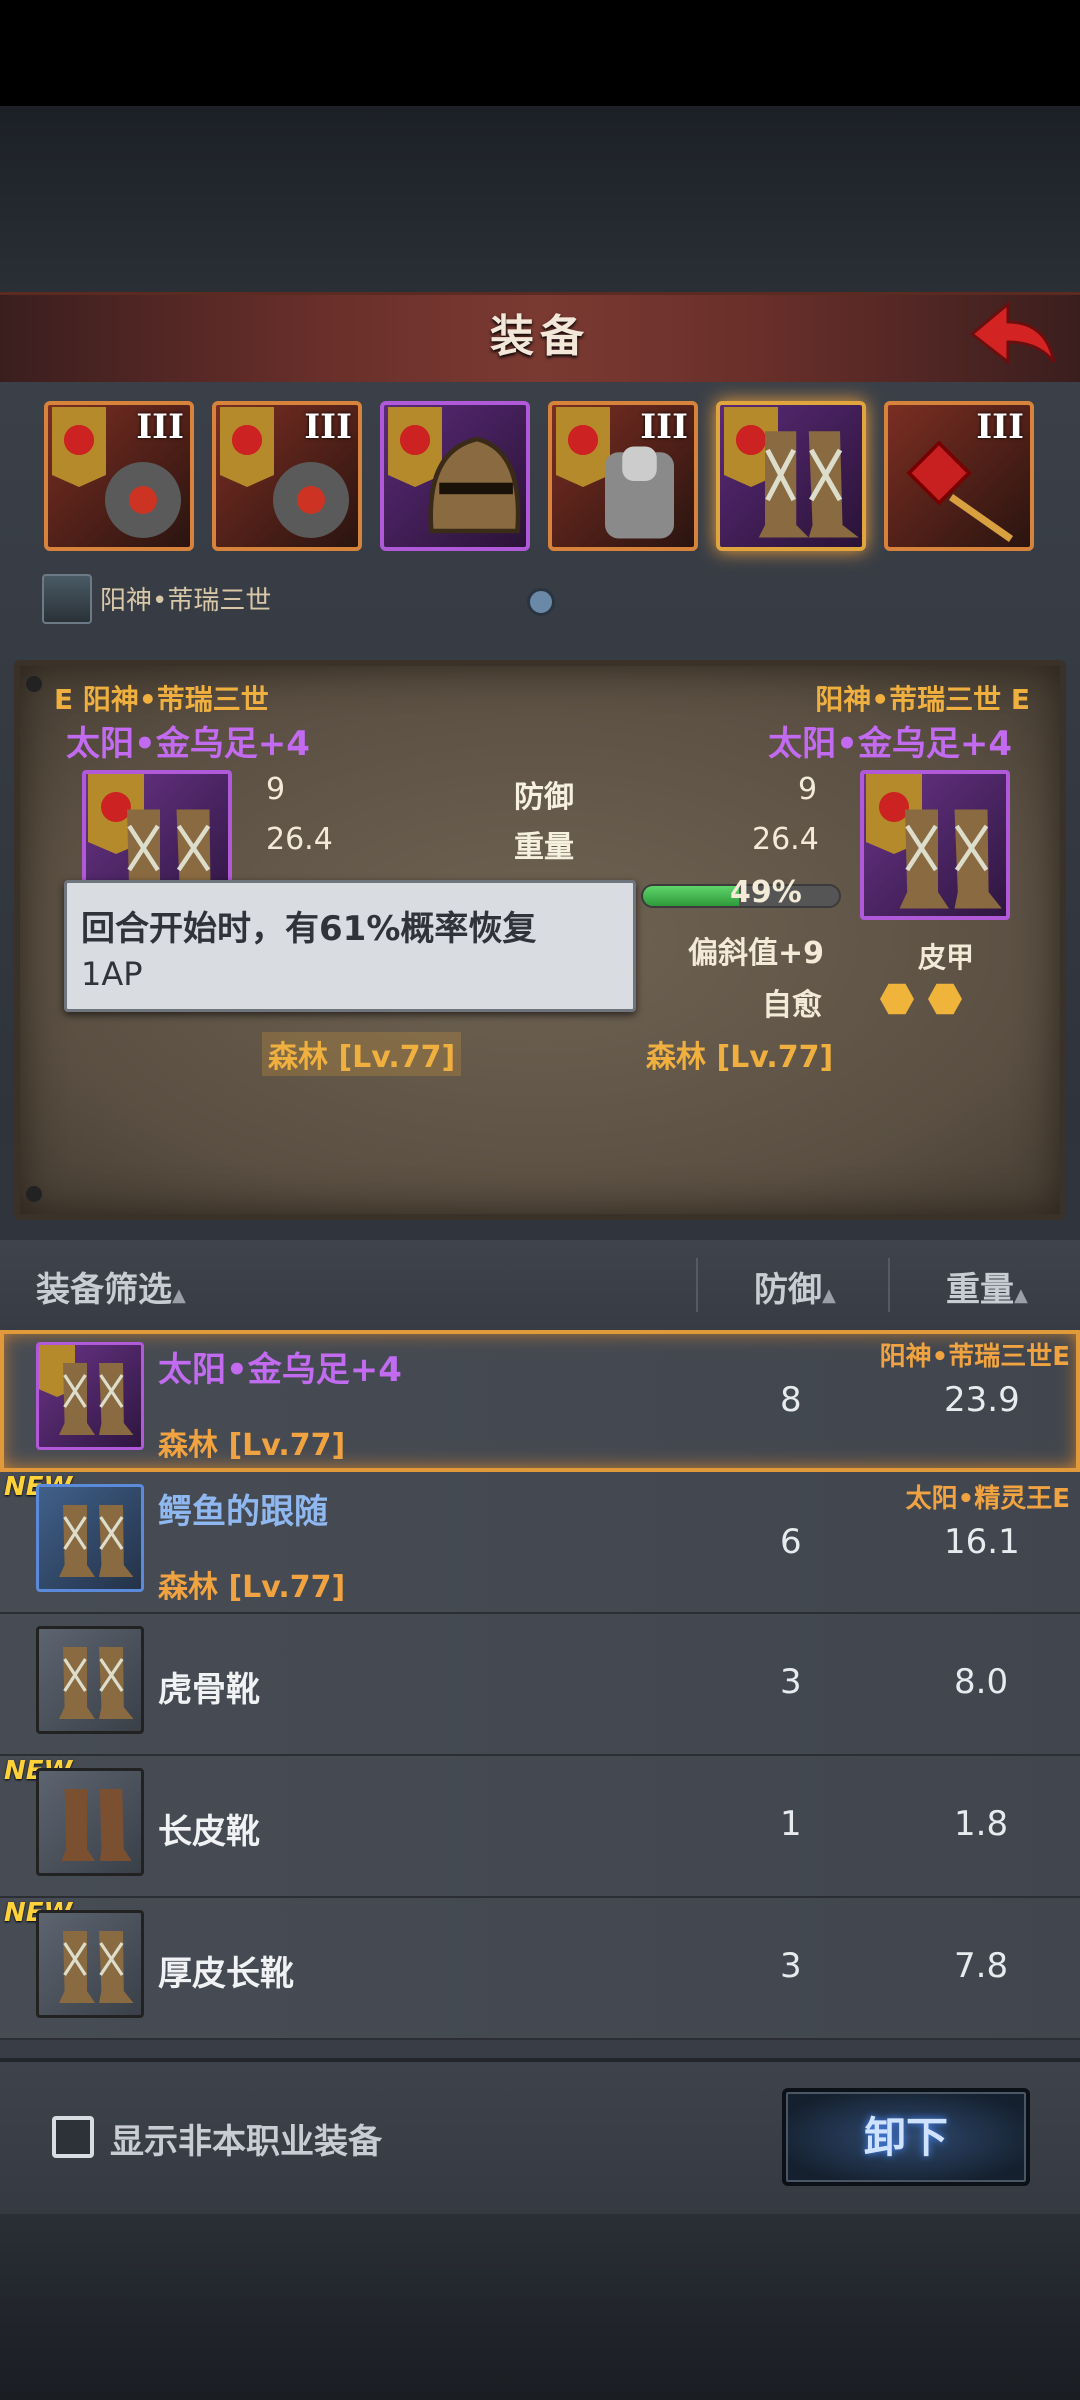 This screenshot has width=1080, height=2400. Describe the element at coordinates (540, 1685) in the screenshot. I see `list-item: 虎骨靴 3 8.0` at that location.